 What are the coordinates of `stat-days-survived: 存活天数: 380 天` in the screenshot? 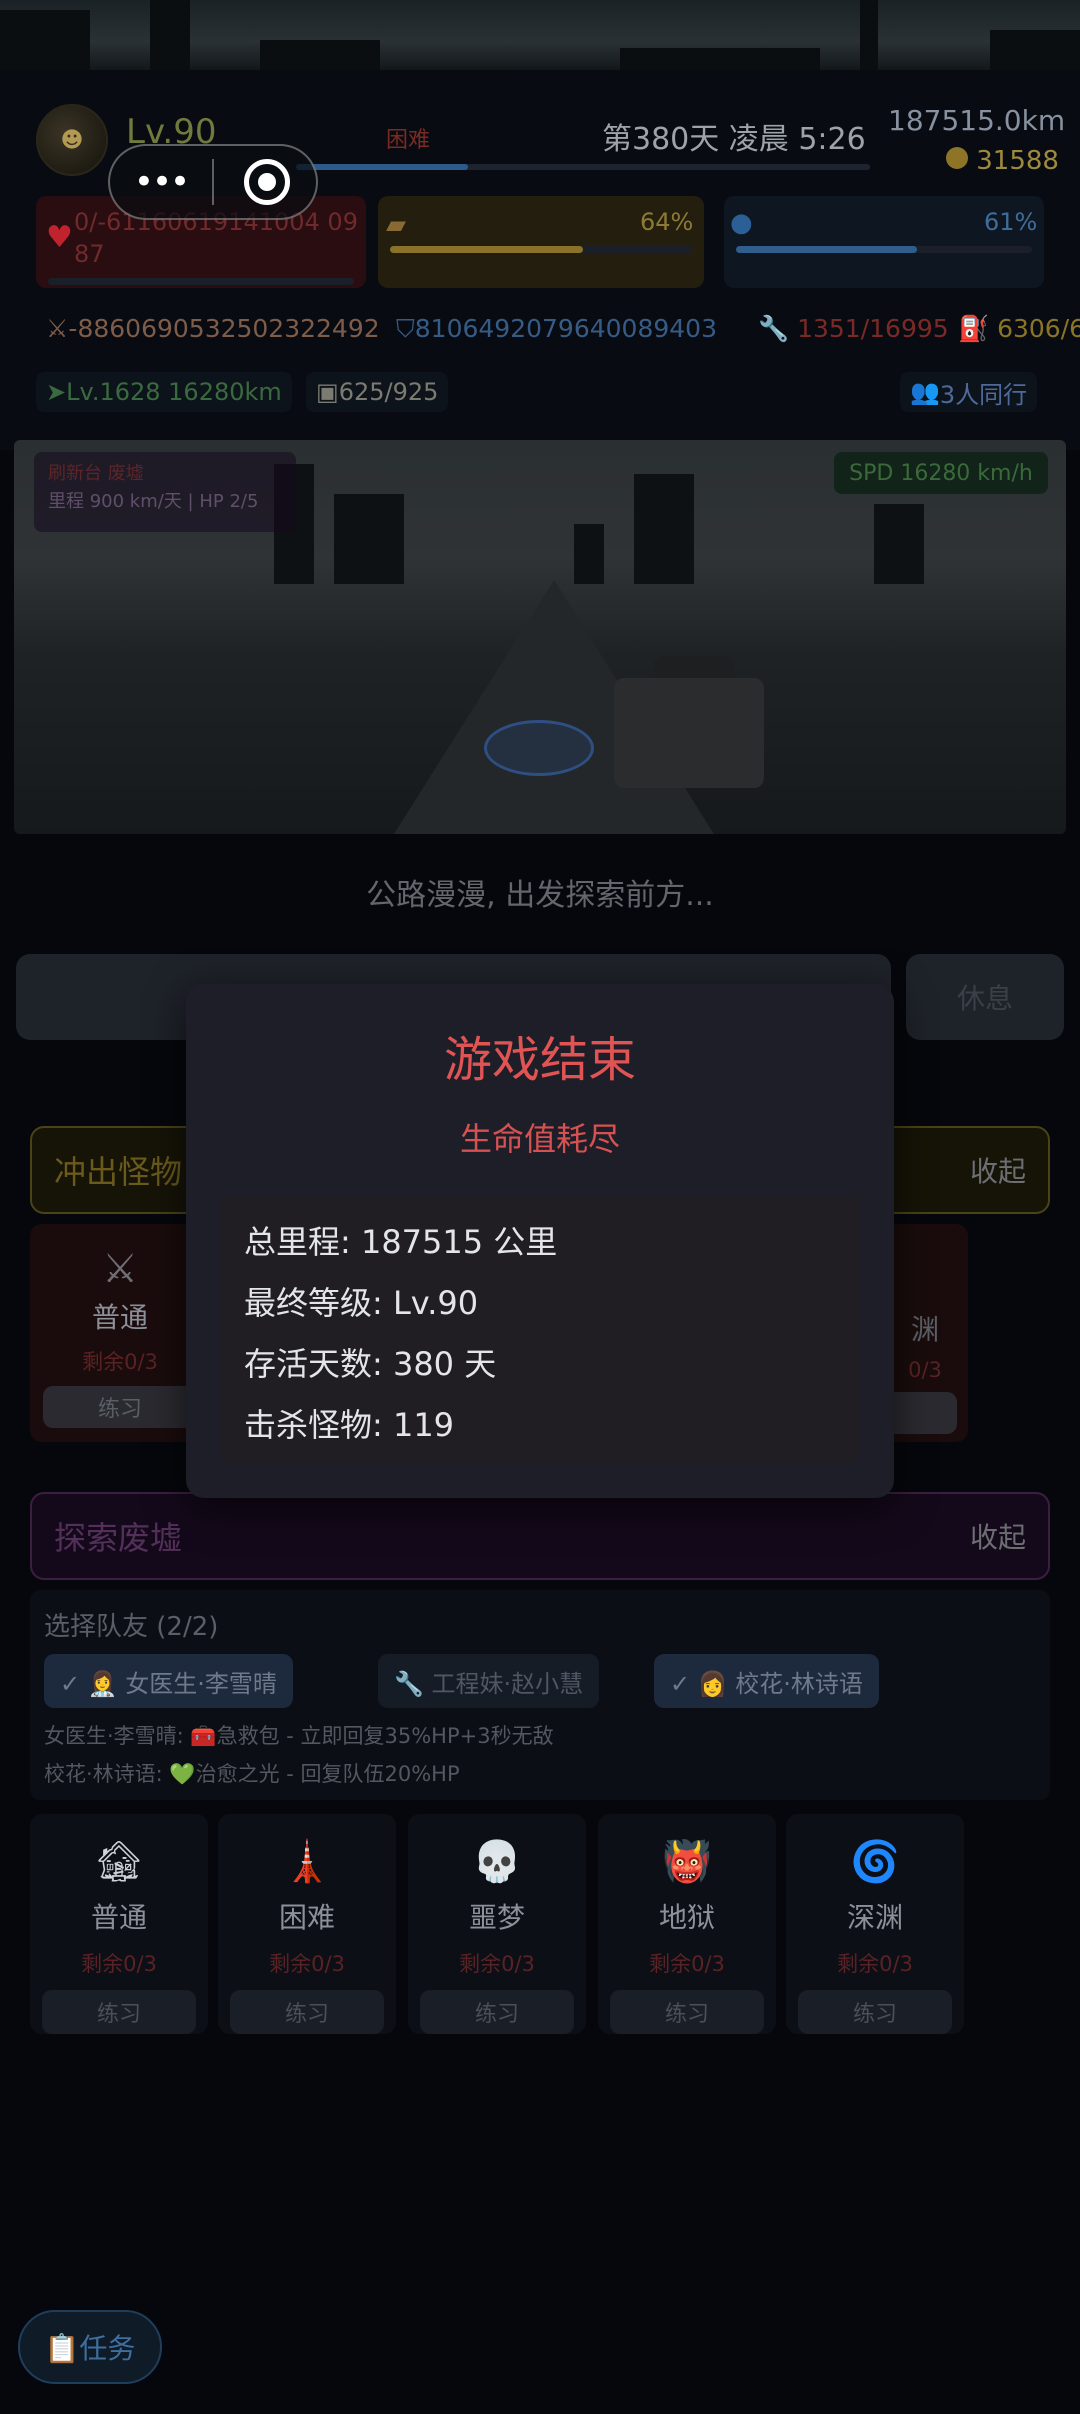 It's located at (370, 1364).